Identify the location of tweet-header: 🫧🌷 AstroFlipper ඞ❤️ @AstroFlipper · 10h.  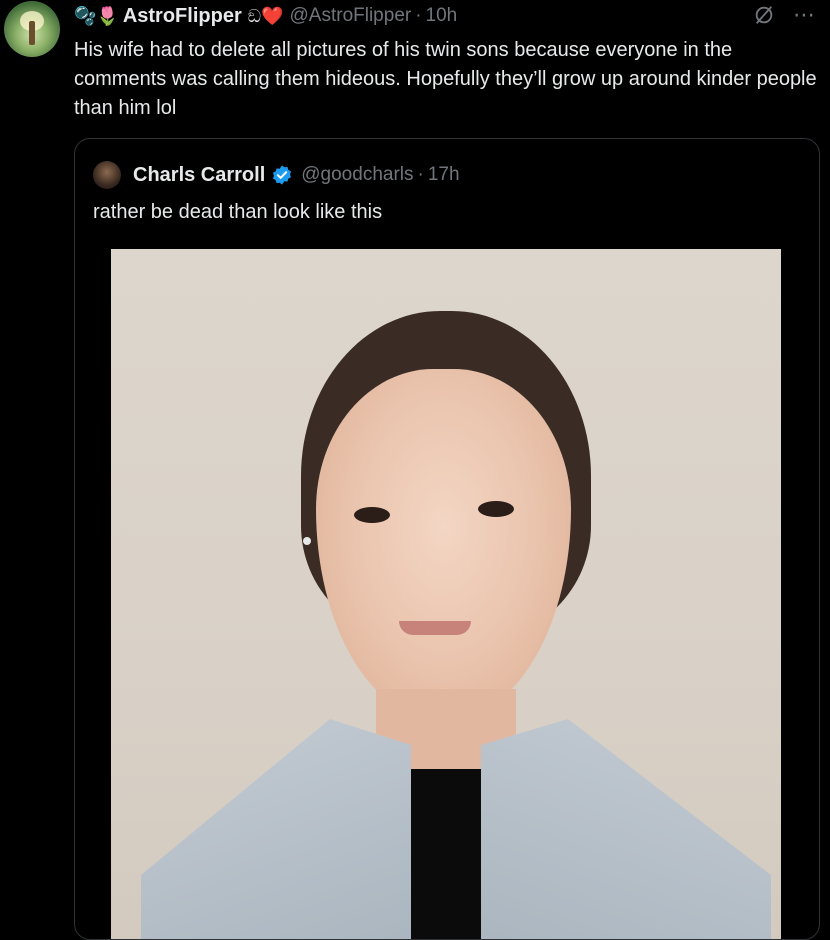
(265, 16).